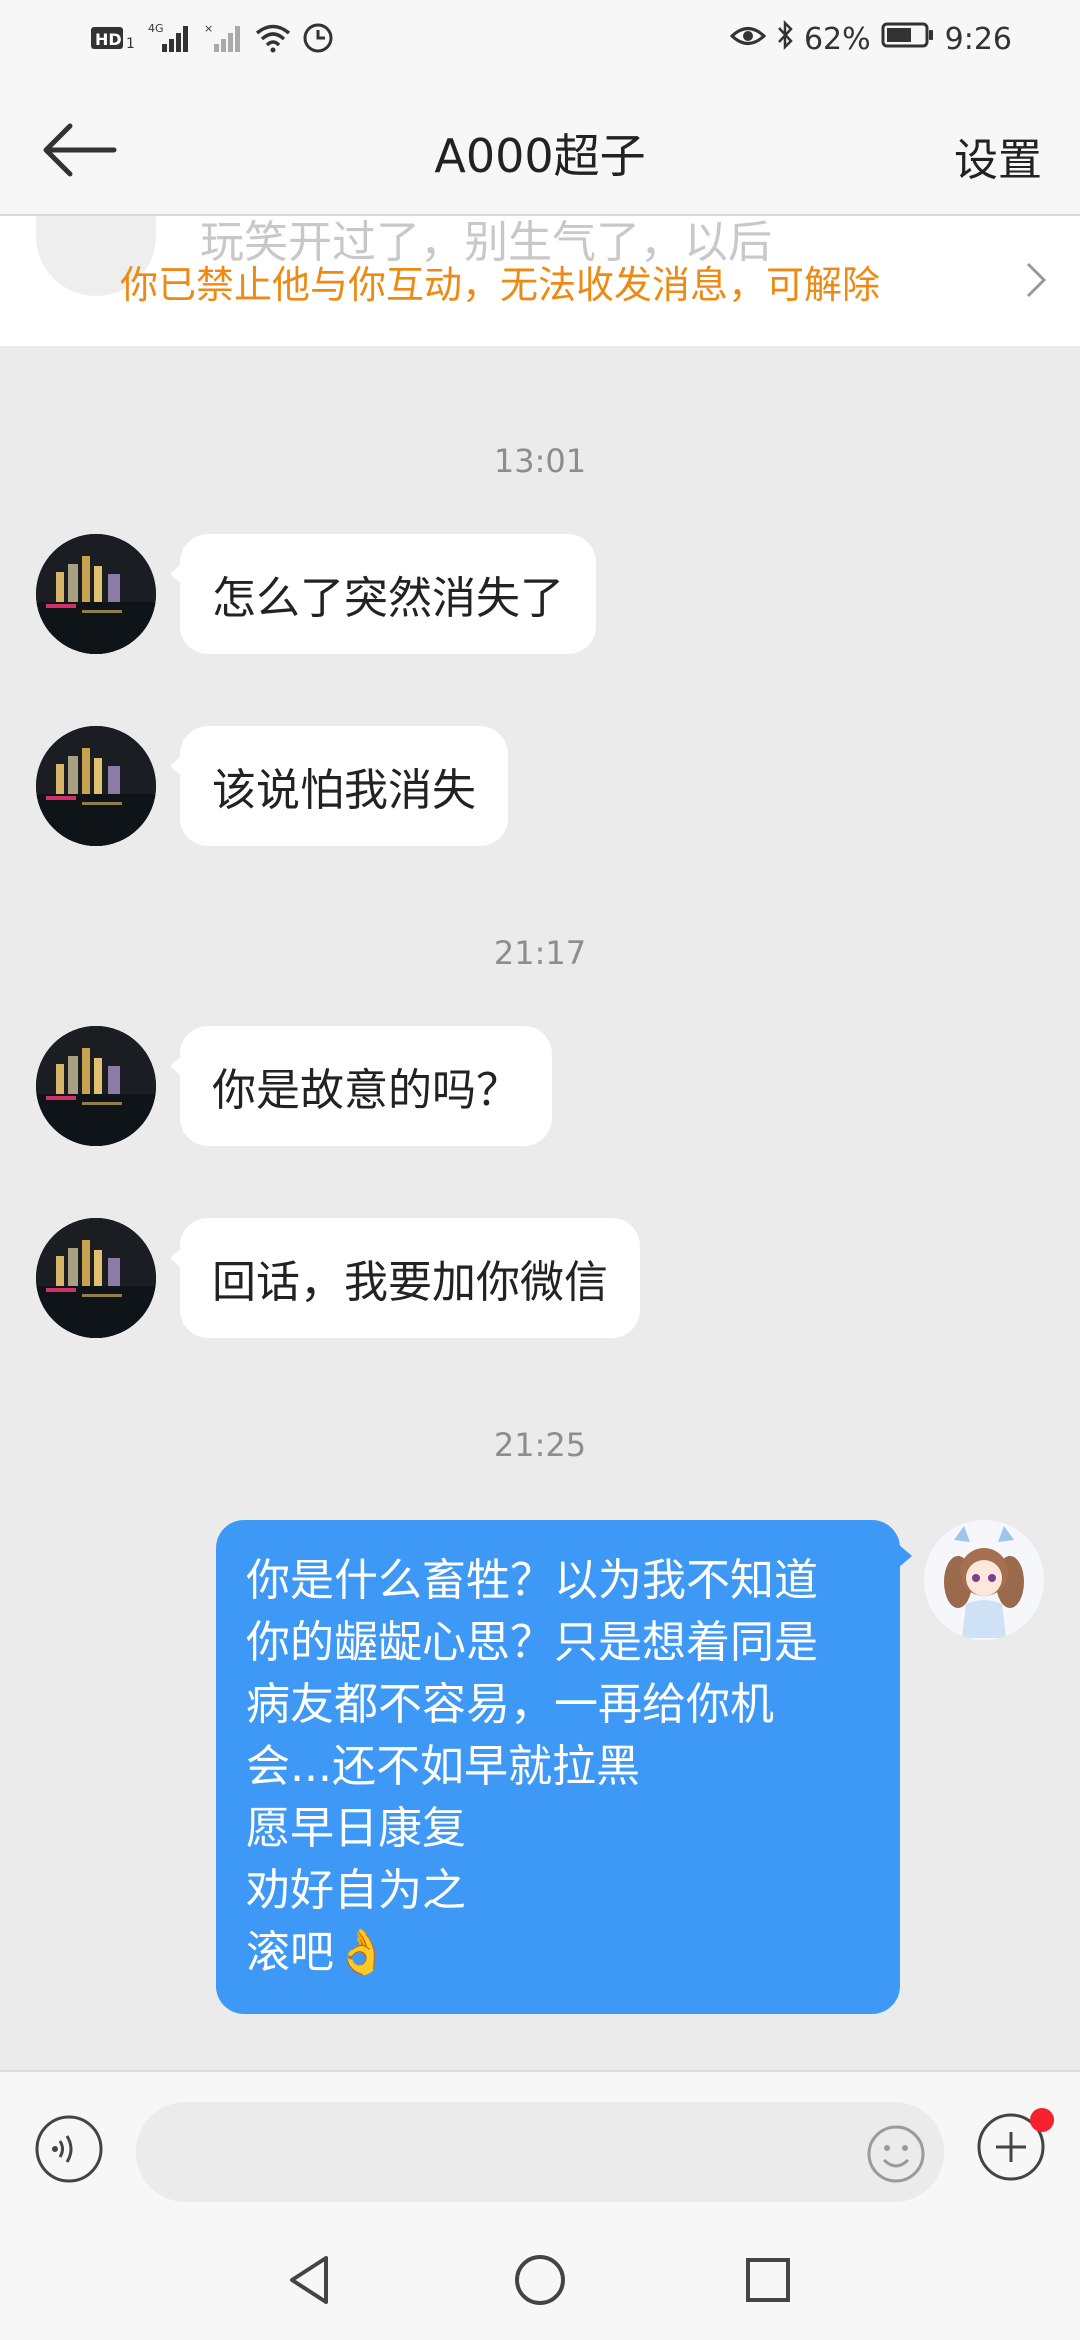 The width and height of the screenshot is (1080, 2340). Describe the element at coordinates (339, 786) in the screenshot. I see `incoming-message-bubble: 该说怕我消失` at that location.